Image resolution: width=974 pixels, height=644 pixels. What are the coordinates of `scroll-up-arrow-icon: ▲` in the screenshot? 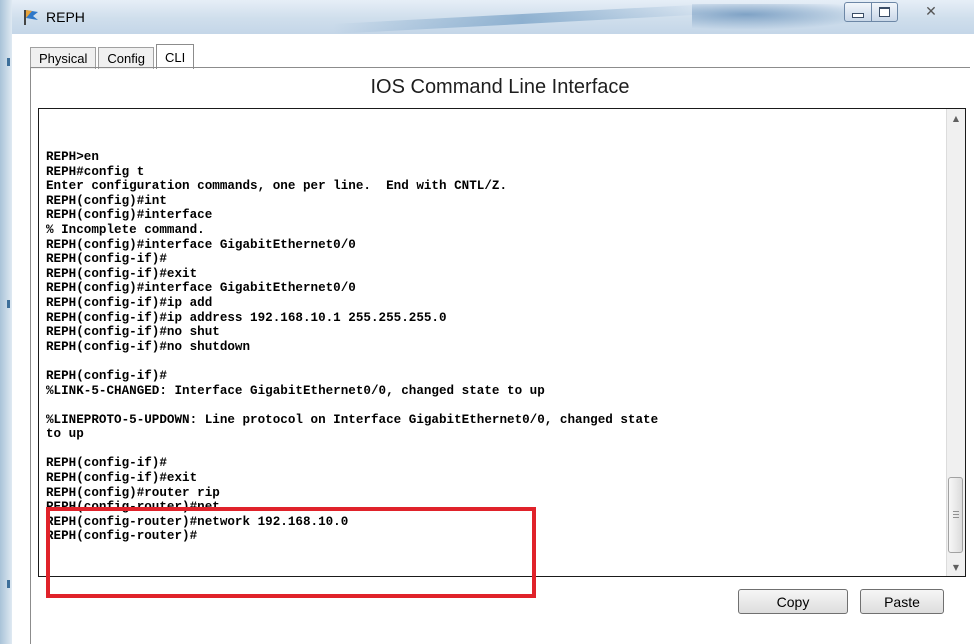 It's located at (956, 118).